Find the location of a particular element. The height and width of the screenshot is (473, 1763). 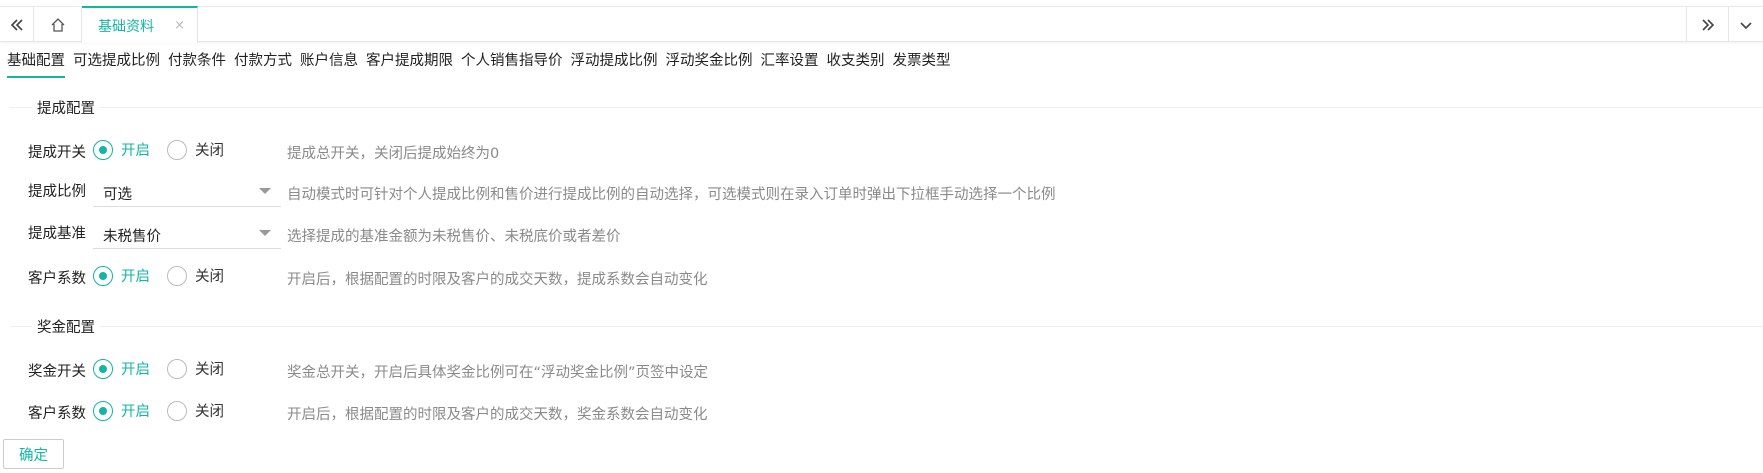

double-chevron-left-icon is located at coordinates (16, 24).